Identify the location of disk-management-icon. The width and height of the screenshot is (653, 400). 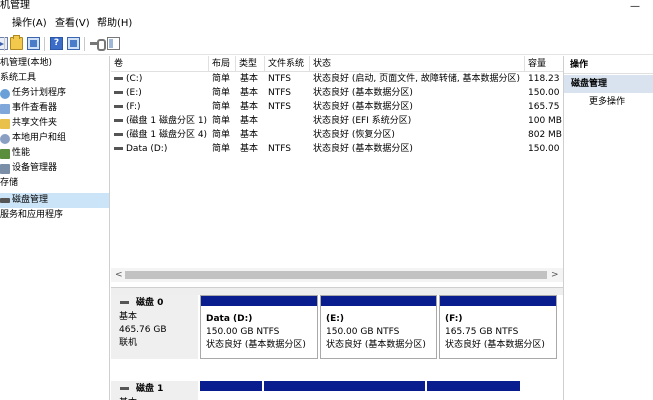
(5, 200).